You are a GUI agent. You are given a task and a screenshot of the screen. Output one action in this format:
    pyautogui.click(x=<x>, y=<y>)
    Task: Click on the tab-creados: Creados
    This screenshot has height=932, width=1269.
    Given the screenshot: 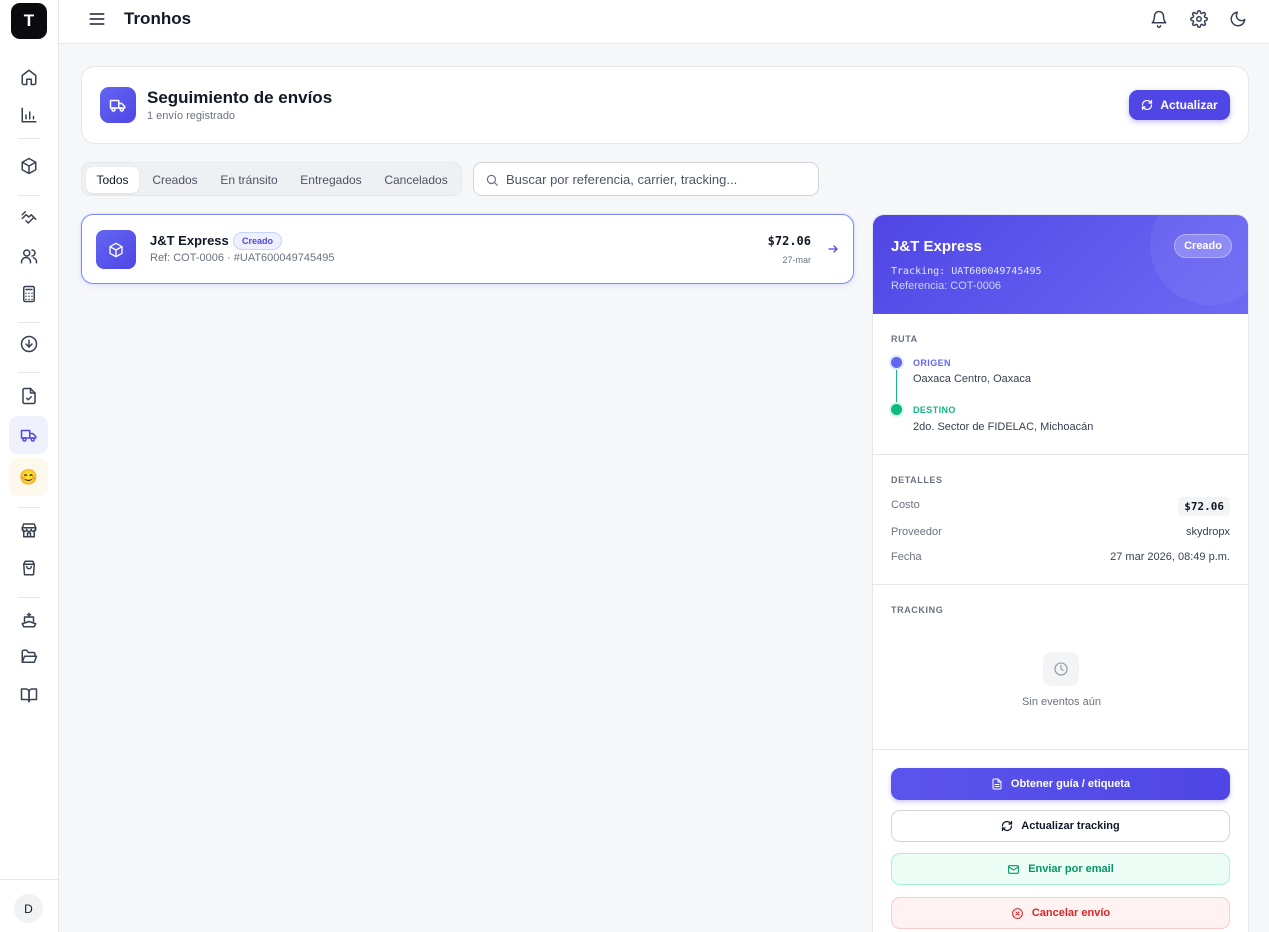 What is the action you would take?
    pyautogui.click(x=175, y=180)
    